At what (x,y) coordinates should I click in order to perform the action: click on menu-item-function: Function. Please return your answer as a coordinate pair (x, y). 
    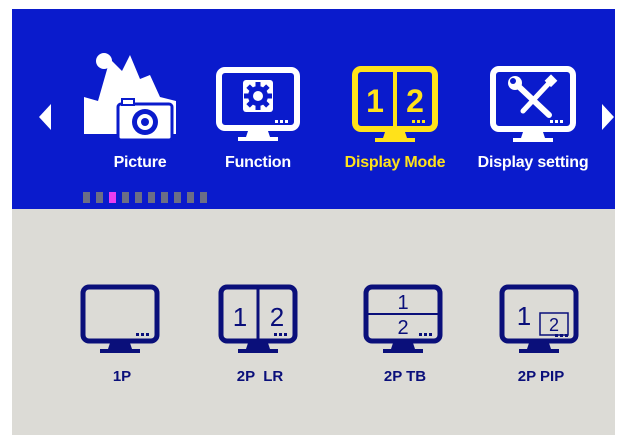
    Looking at the image, I should click on (258, 116).